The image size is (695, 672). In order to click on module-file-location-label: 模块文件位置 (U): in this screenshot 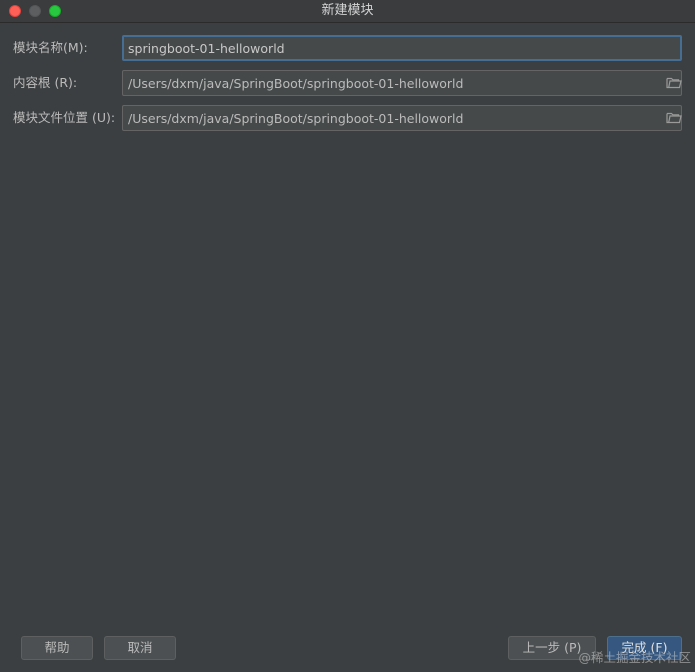, I will do `click(64, 117)`.